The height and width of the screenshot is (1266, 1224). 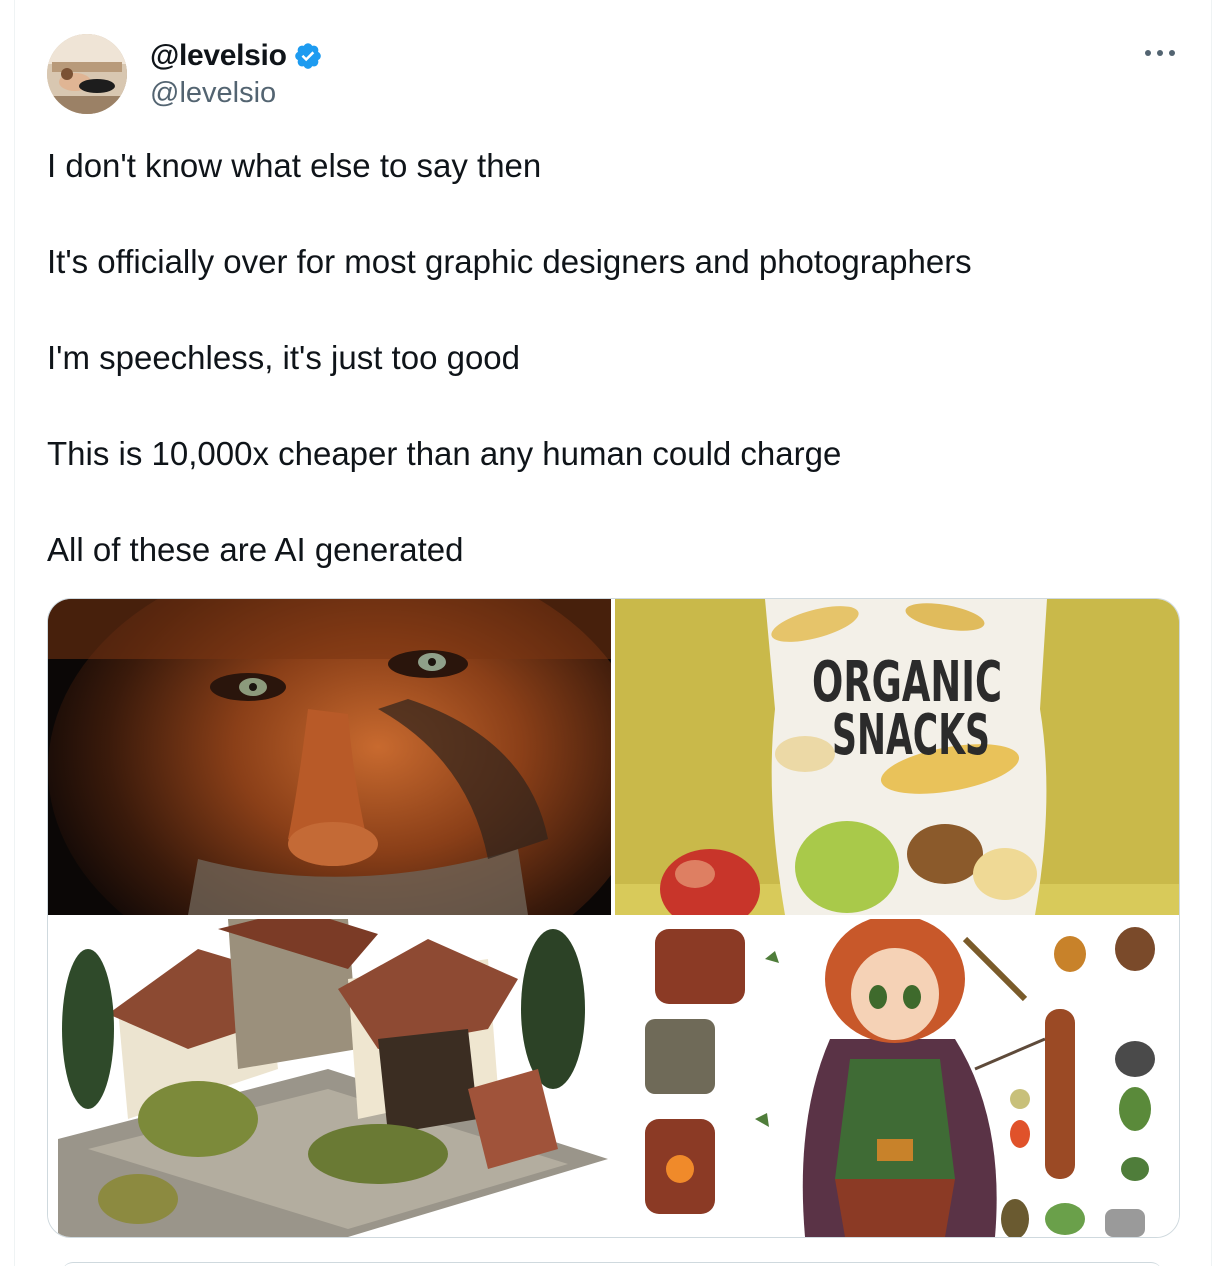 I want to click on next-card-edge, so click(x=612, y=1264).